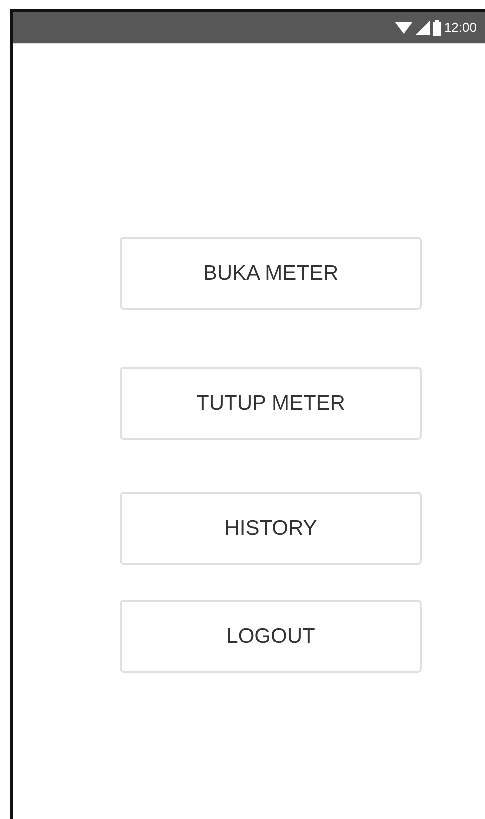 The width and height of the screenshot is (485, 819). Describe the element at coordinates (423, 27) in the screenshot. I see `signal-icon` at that location.